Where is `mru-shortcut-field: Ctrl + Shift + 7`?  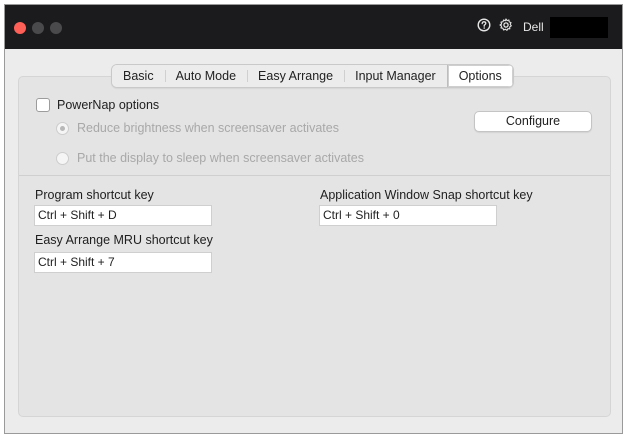 mru-shortcut-field: Ctrl + Shift + 7 is located at coordinates (123, 262).